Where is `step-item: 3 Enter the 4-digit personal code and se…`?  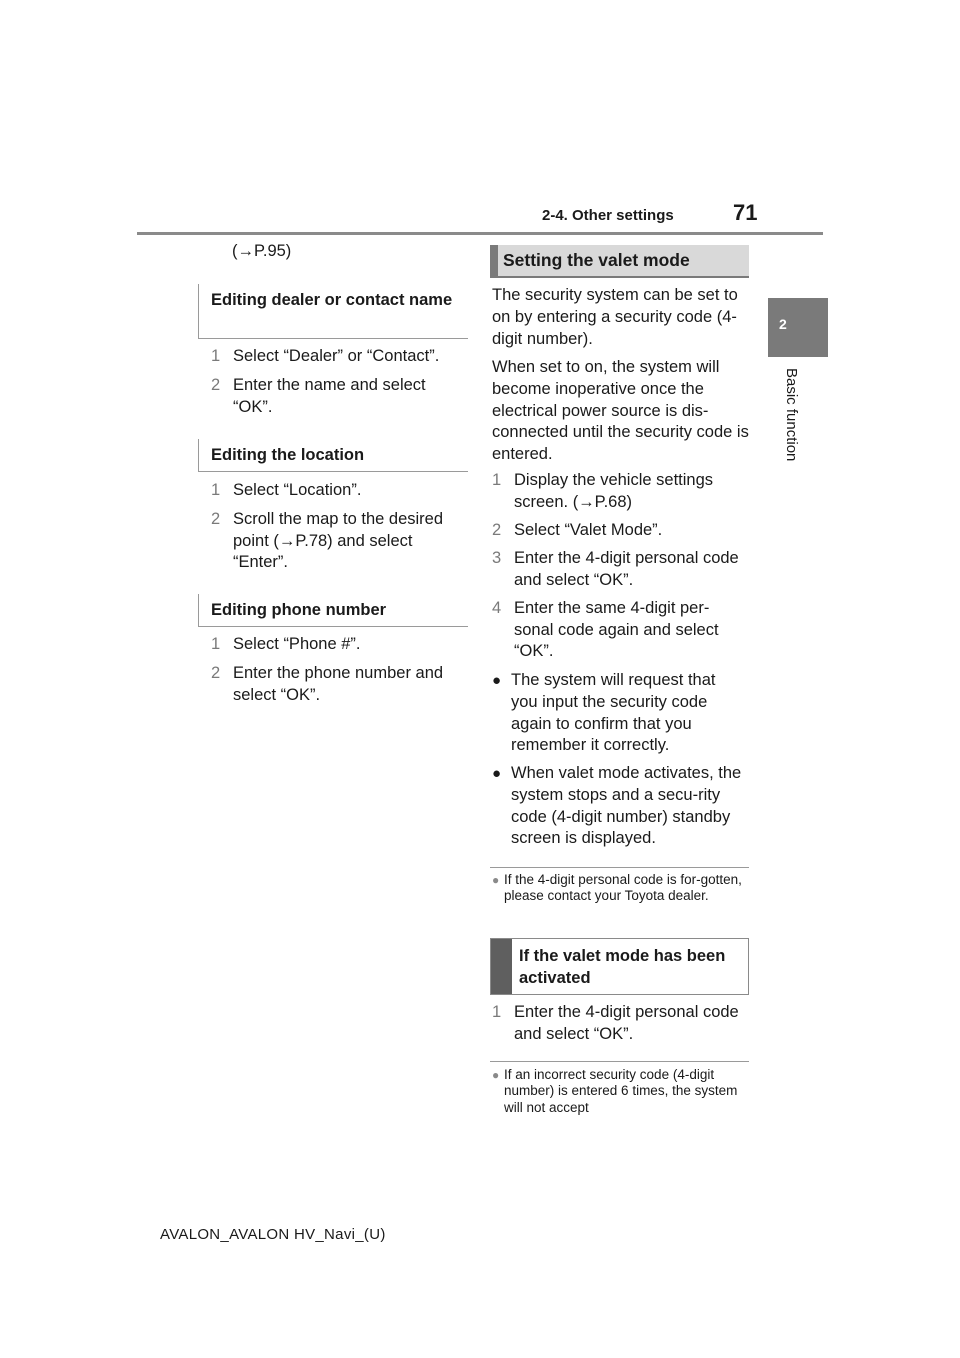 step-item: 3 Enter the 4-digit personal code and se… is located at coordinates (617, 569).